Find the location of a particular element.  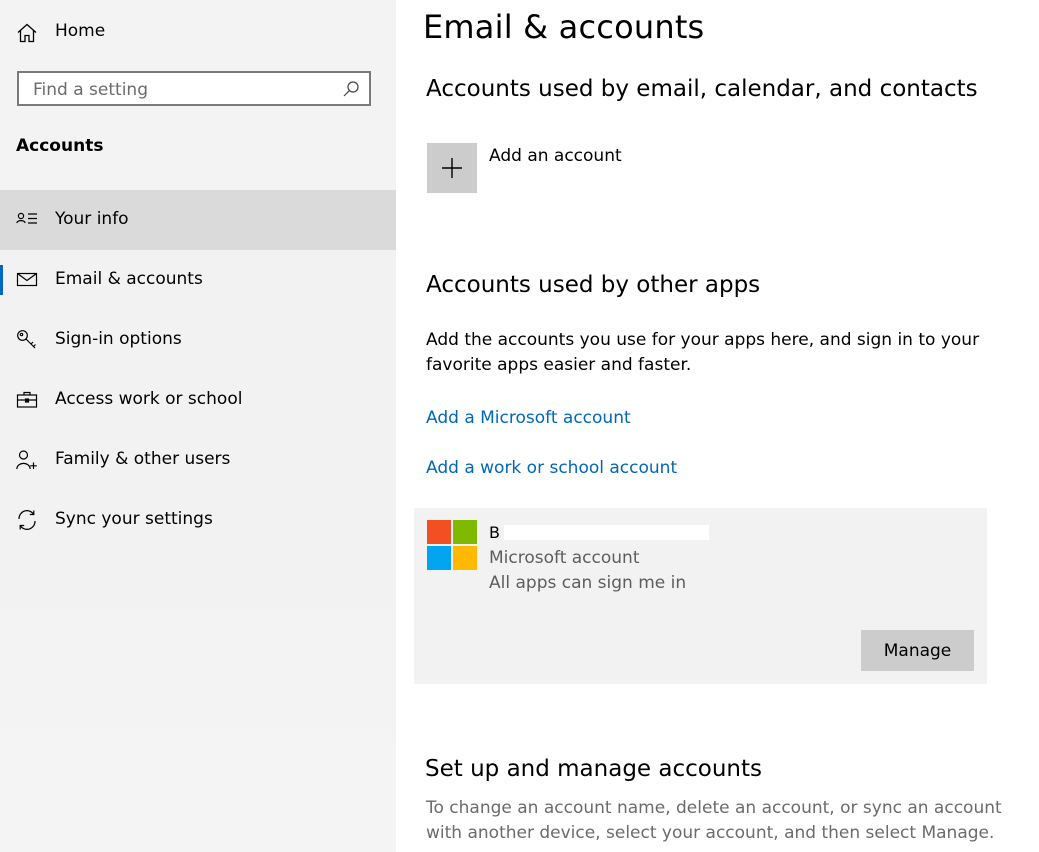

add-microsoft-account-link: Add a Microsoft account is located at coordinates (528, 418).